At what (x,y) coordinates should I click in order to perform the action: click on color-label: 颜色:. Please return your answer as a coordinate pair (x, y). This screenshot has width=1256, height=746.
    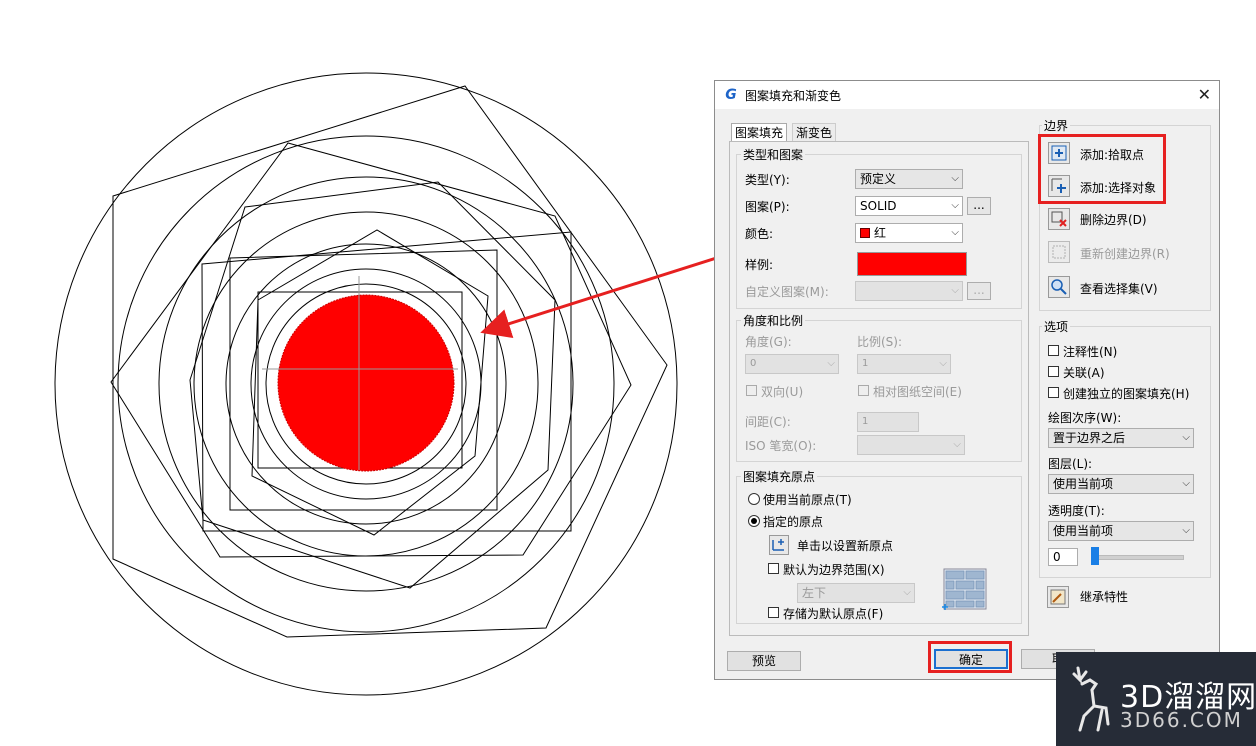
    Looking at the image, I should click on (759, 234).